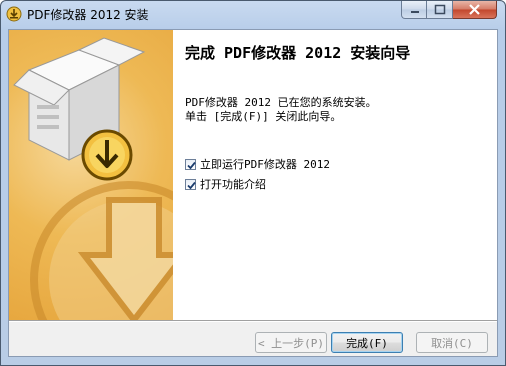 The height and width of the screenshot is (366, 506). I want to click on finish-button: 完成(F), so click(367, 342).